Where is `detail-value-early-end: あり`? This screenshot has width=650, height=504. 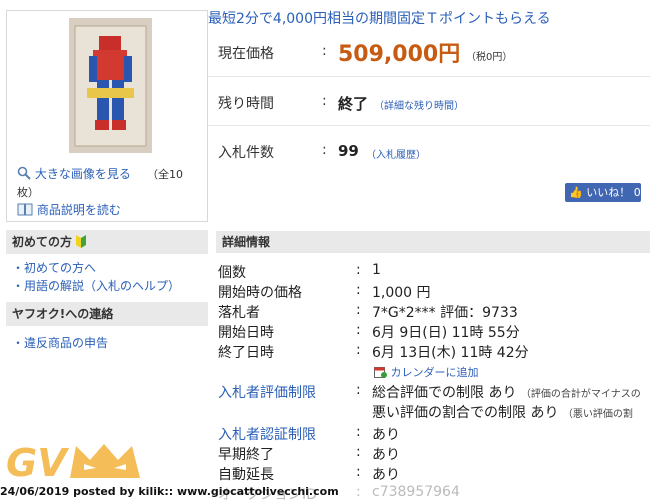
detail-value-early-end: あり is located at coordinates (386, 455).